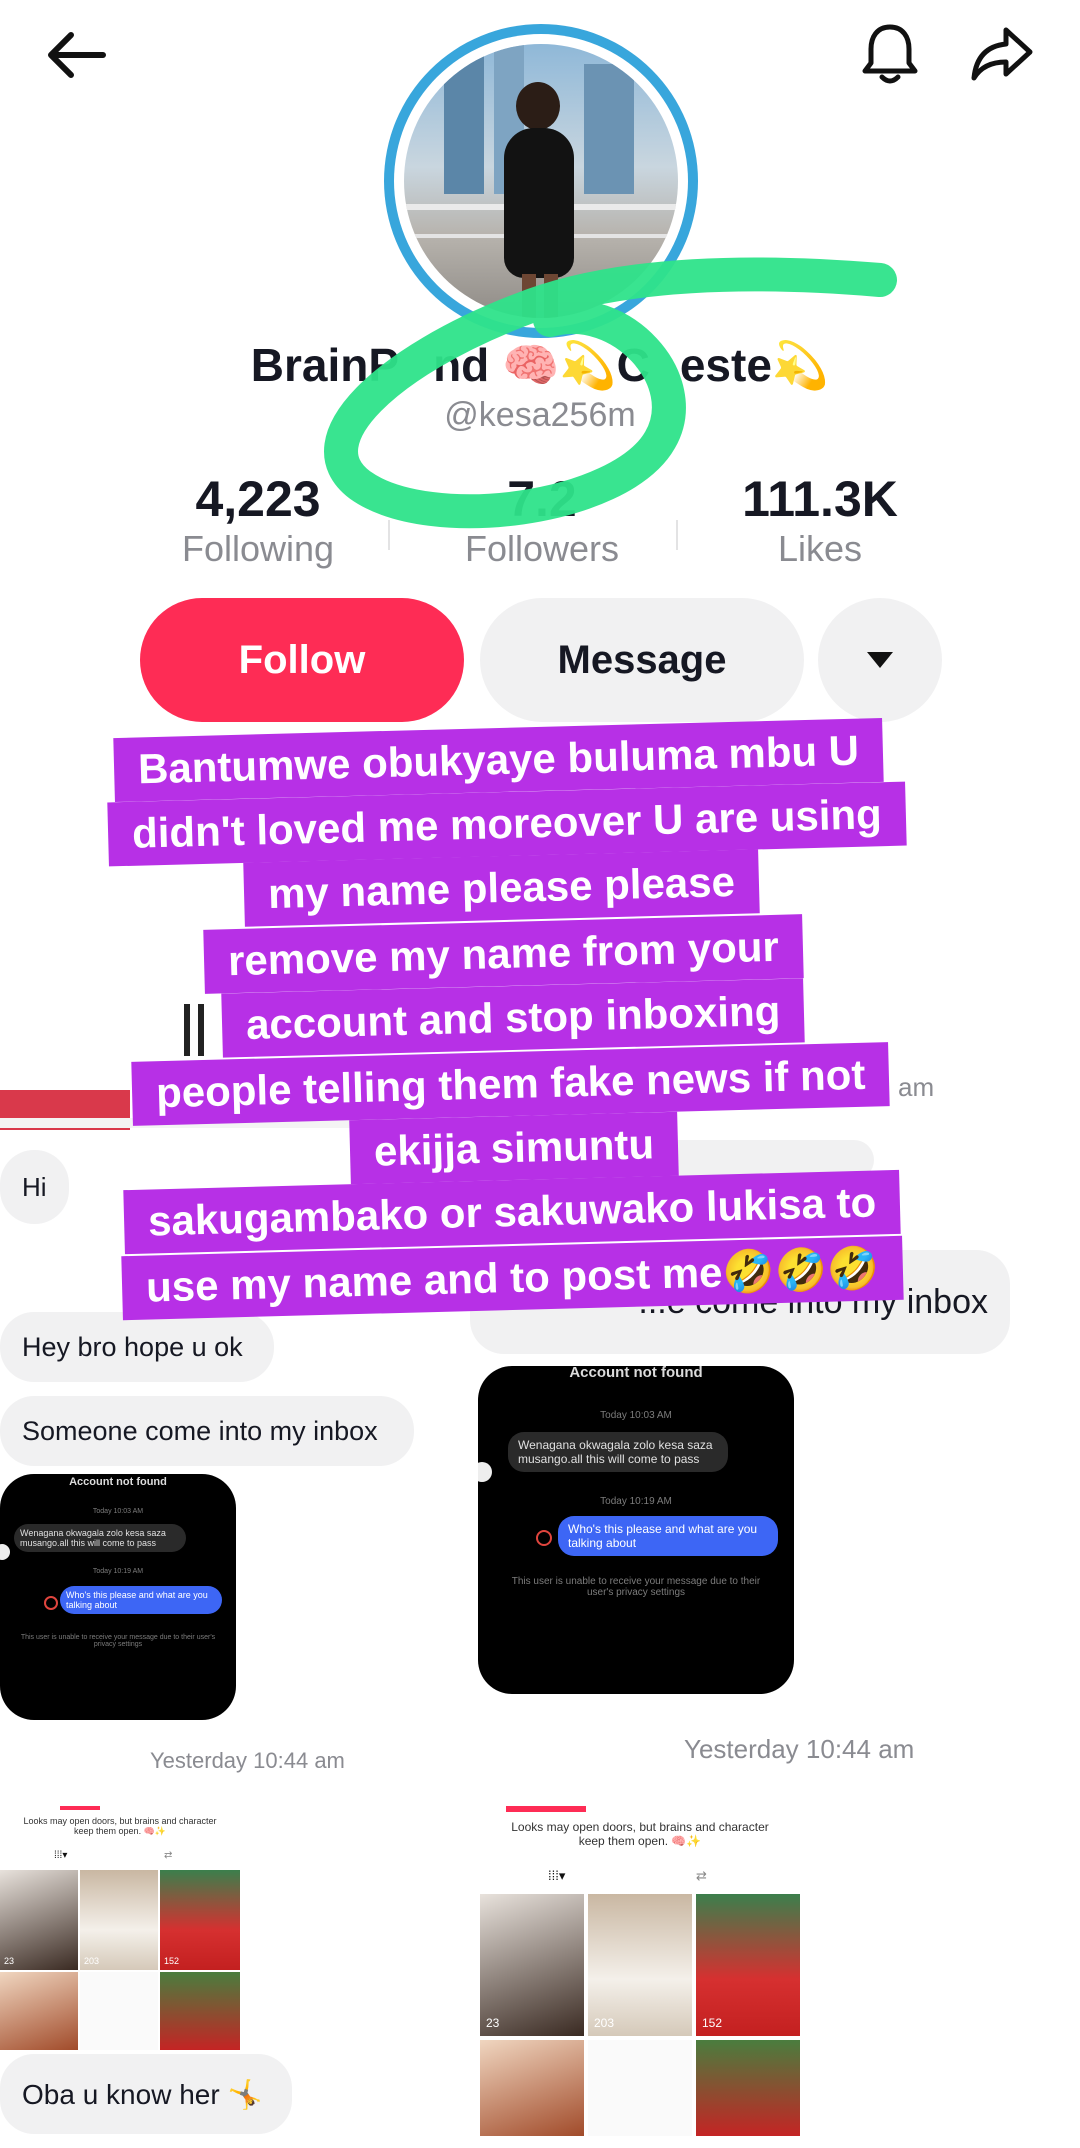  I want to click on follow-button: Follow, so click(302, 660).